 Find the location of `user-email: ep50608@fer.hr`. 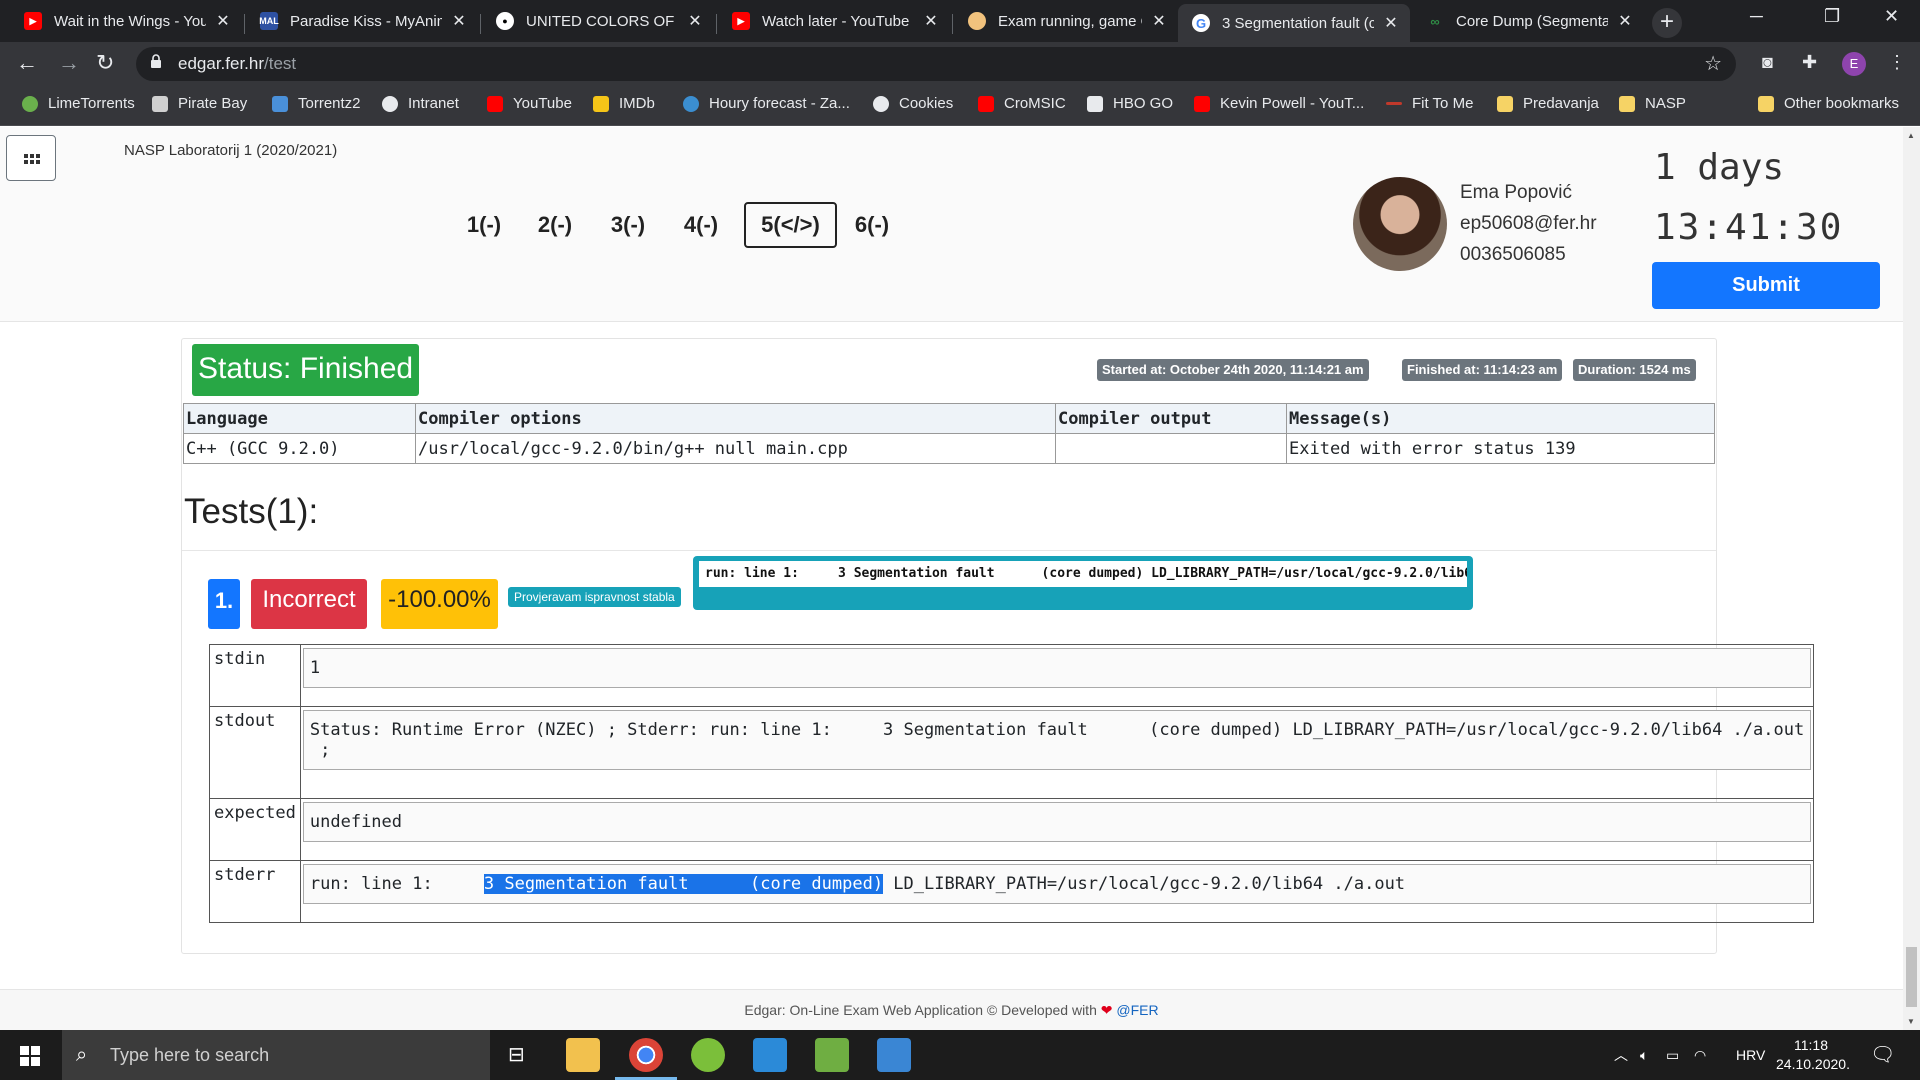

user-email: ep50608@fer.hr is located at coordinates (1528, 223).